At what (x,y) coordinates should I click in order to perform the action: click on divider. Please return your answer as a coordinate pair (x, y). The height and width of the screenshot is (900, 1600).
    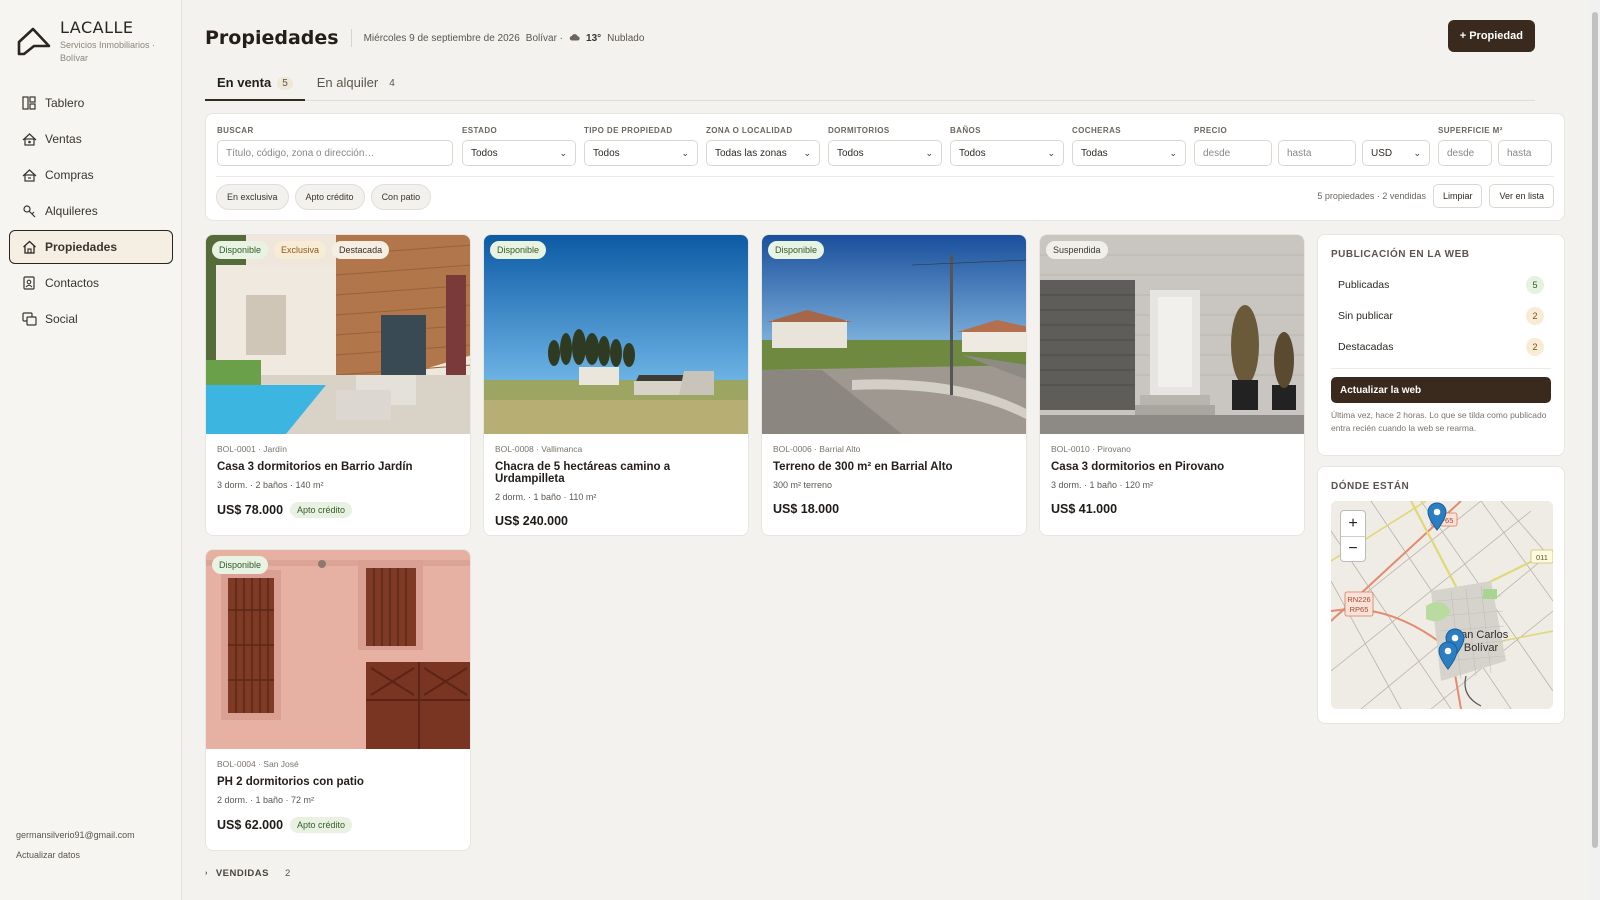
    Looking at the image, I should click on (885, 176).